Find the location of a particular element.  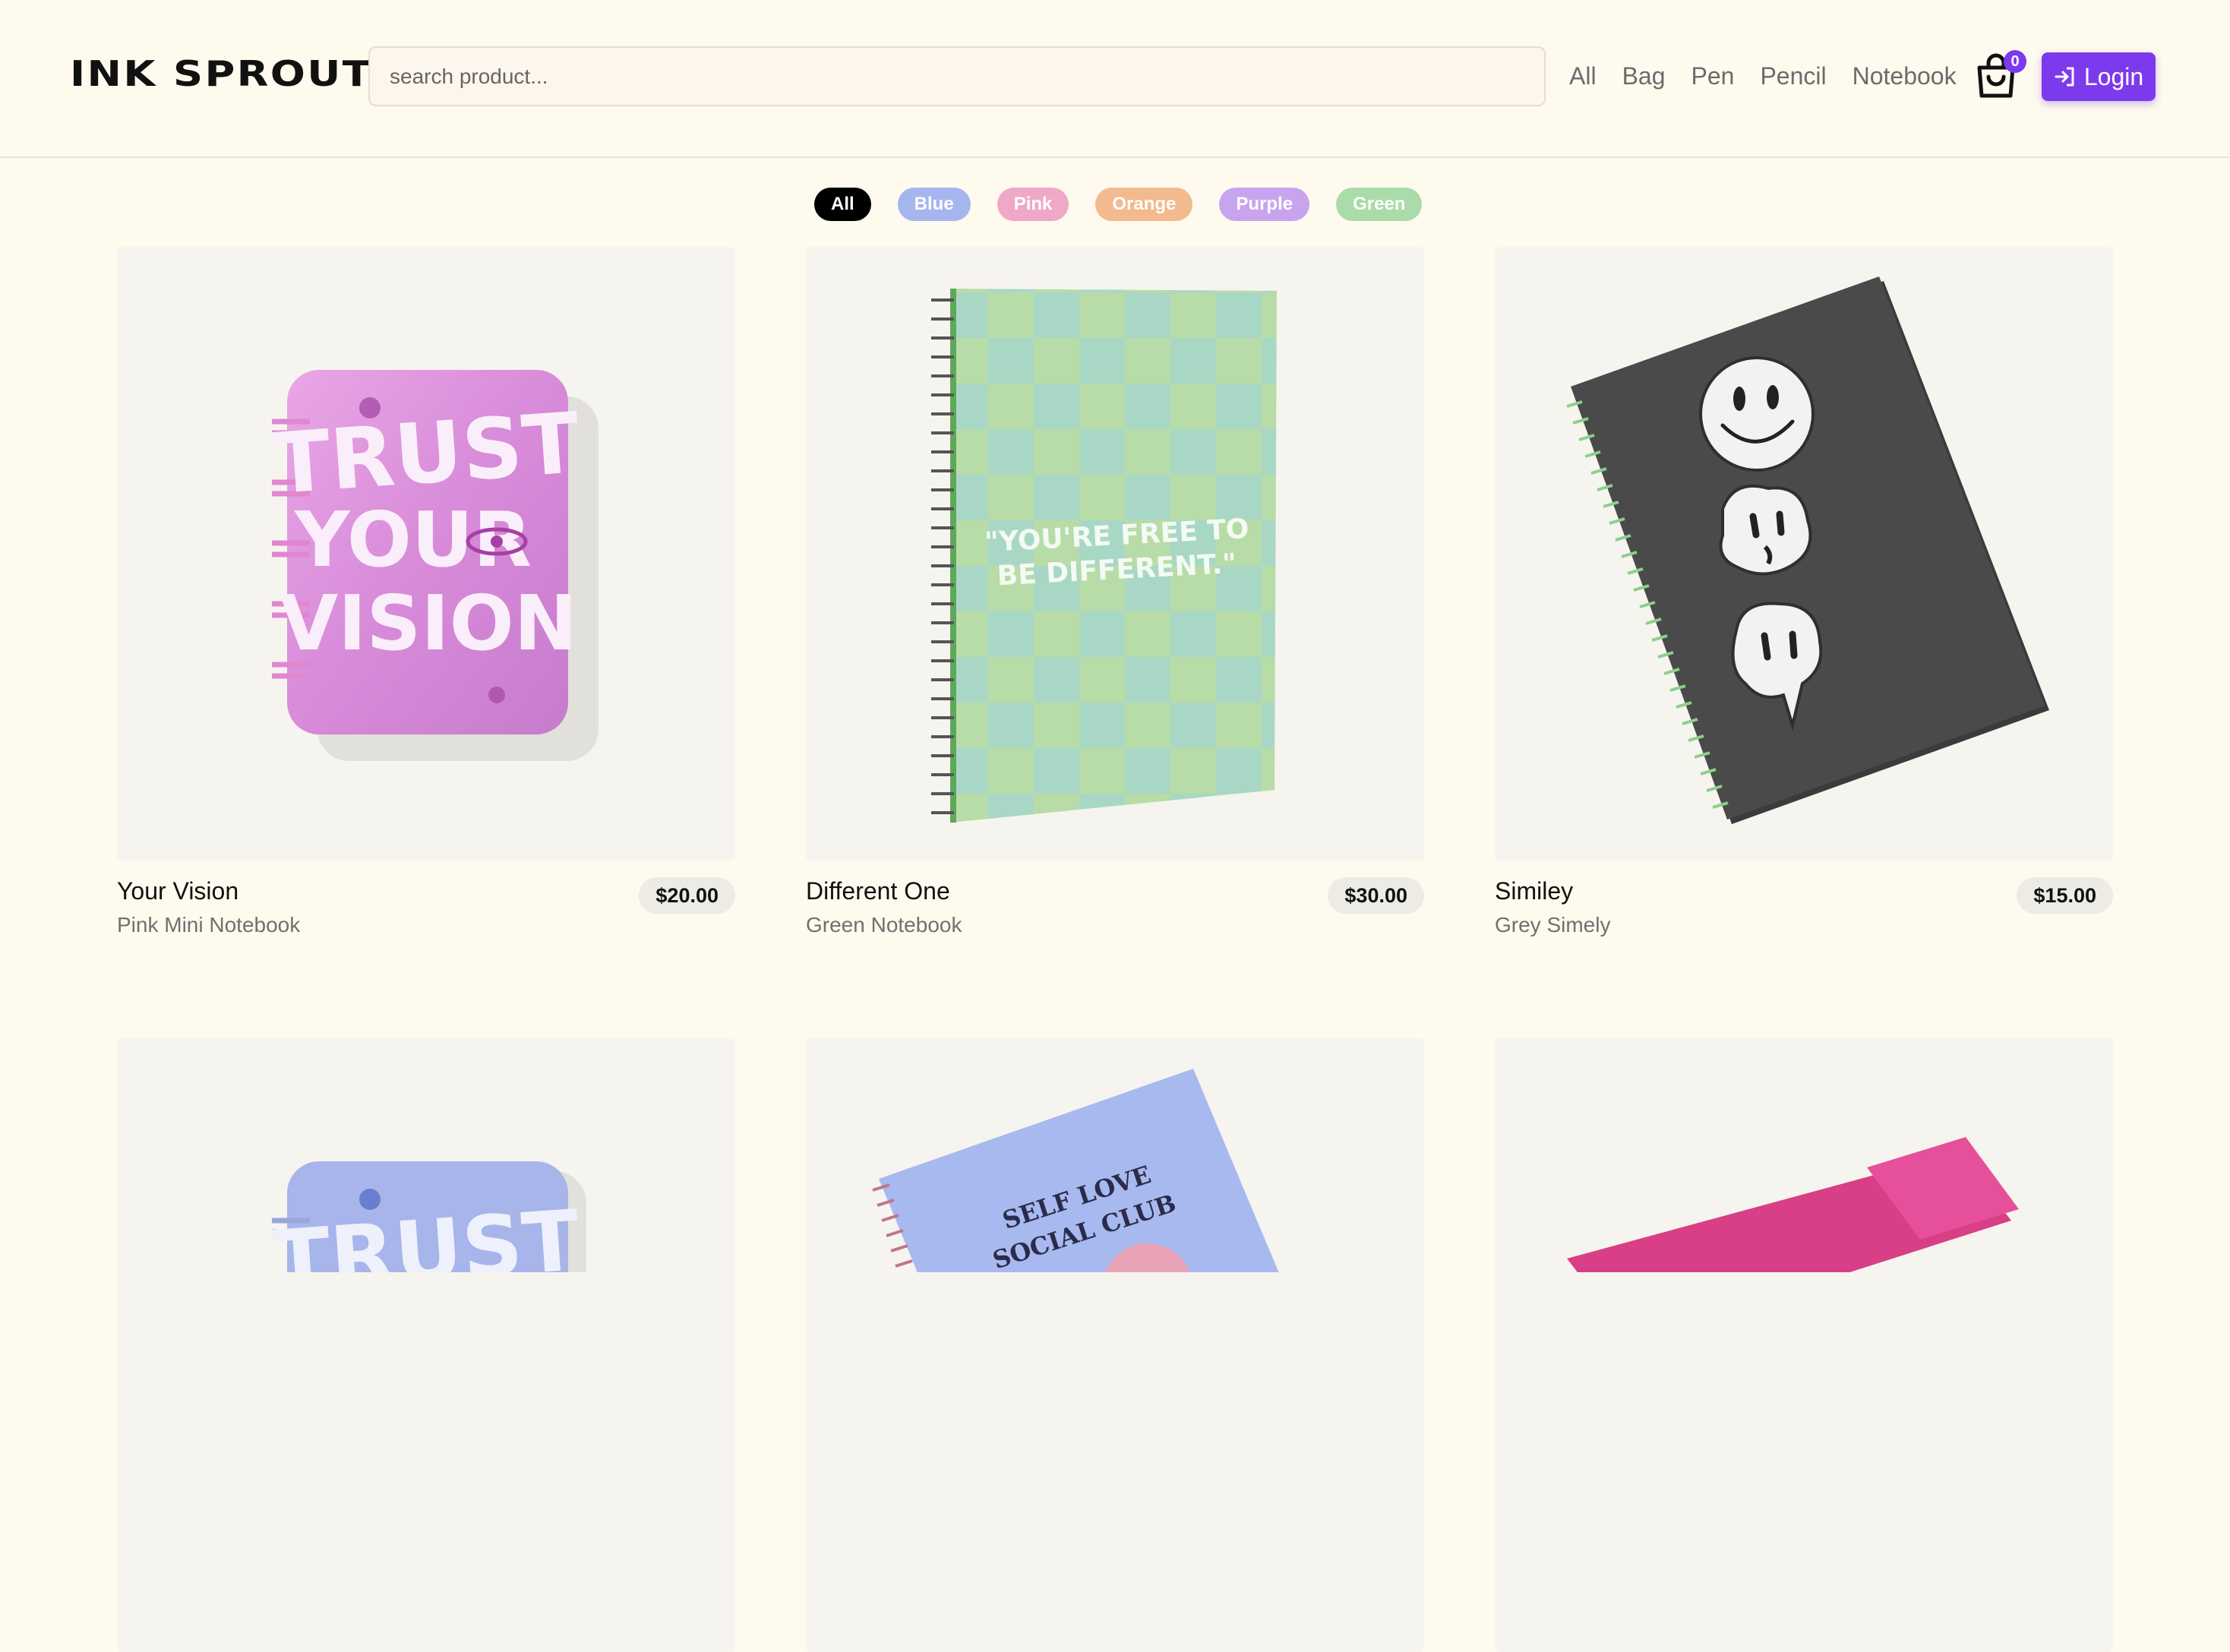

filter-pill-all: All is located at coordinates (843, 204).